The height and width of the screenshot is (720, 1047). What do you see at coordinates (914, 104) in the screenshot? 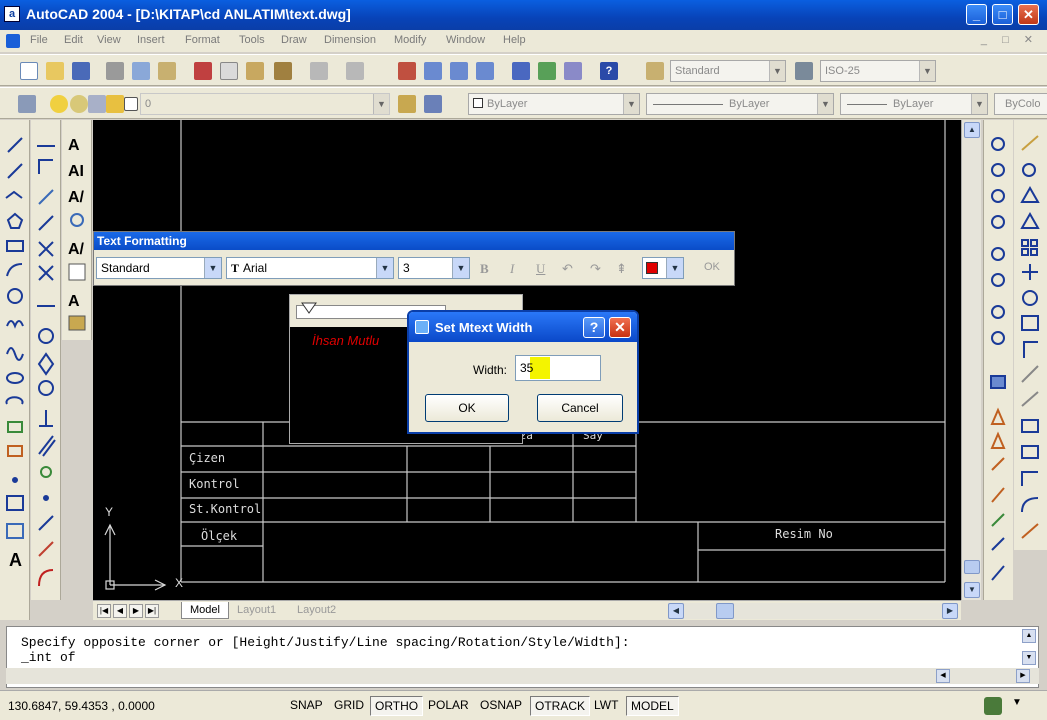
I see `lineweight-combo: ByLayer ▼` at bounding box center [914, 104].